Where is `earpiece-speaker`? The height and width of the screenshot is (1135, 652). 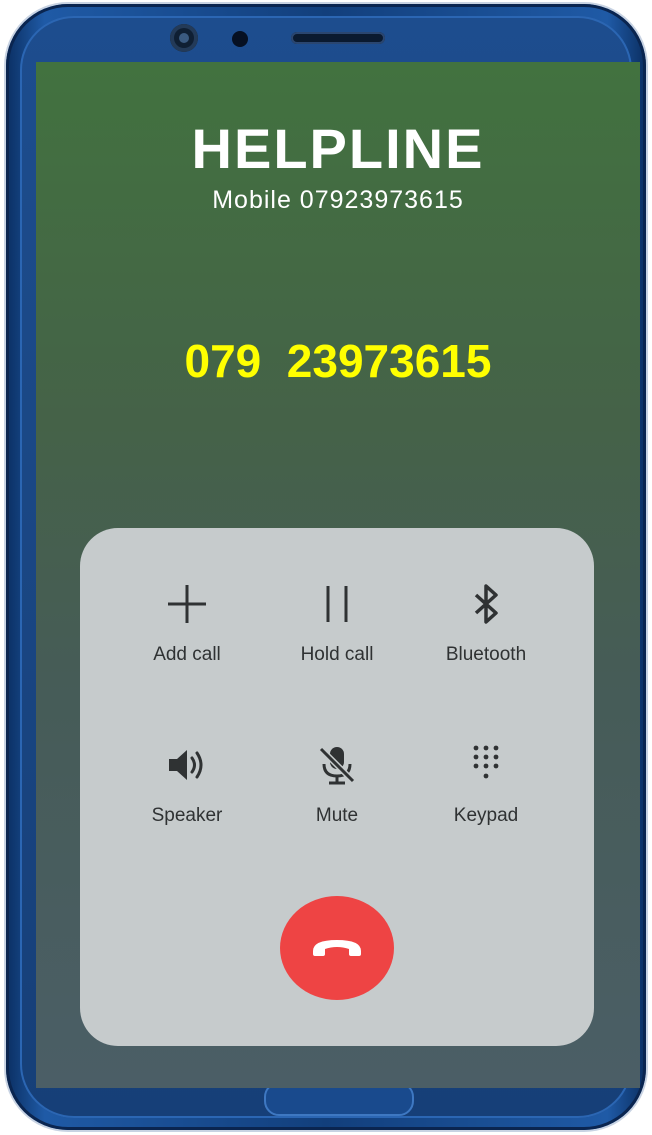
earpiece-speaker is located at coordinates (338, 38).